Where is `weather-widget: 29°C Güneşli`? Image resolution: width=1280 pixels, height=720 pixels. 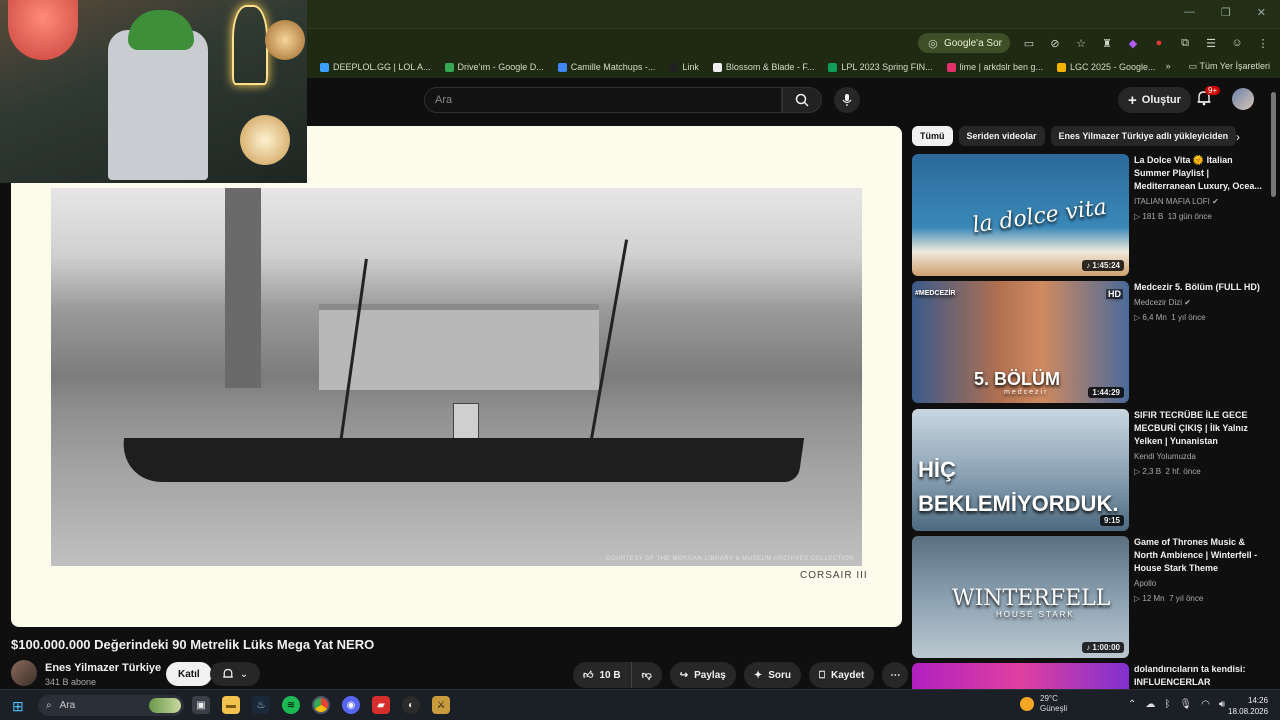
weather-widget: 29°C Güneşli is located at coordinates (1043, 704).